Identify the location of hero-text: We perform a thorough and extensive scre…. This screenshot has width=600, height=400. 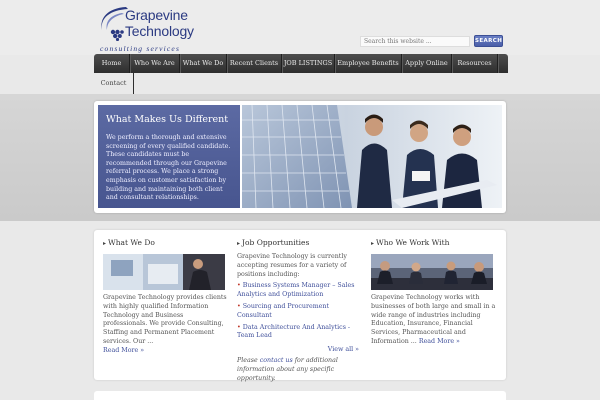
(168, 168).